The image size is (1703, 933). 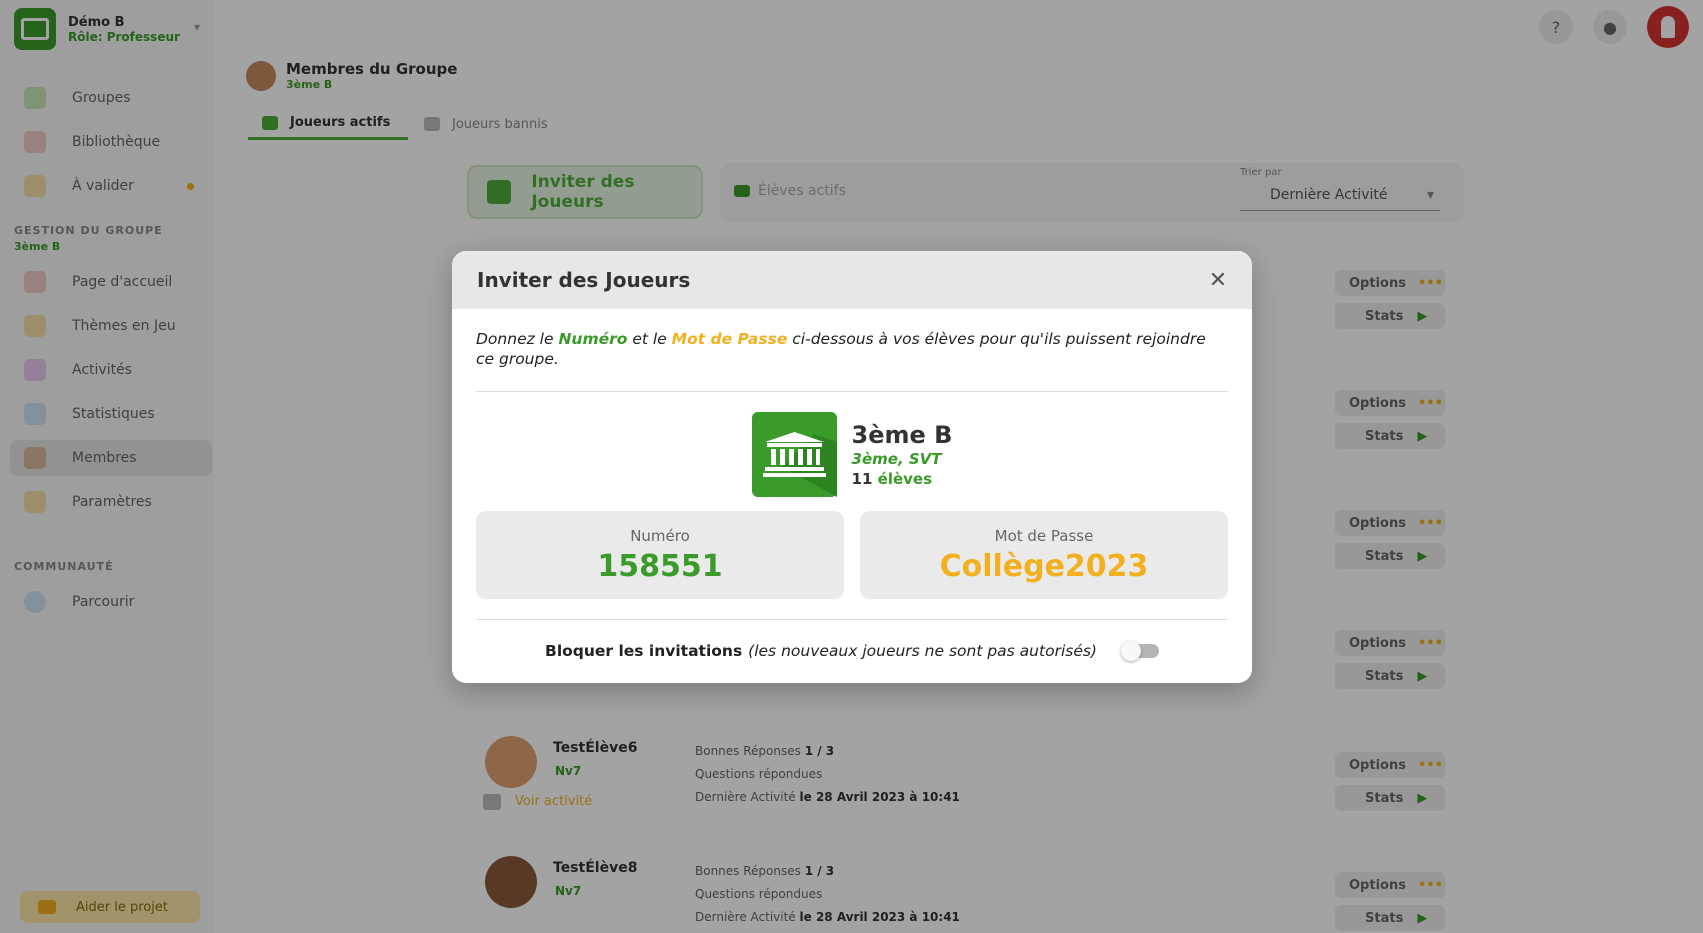 I want to click on group-student-count: 11 élèves, so click(x=902, y=479).